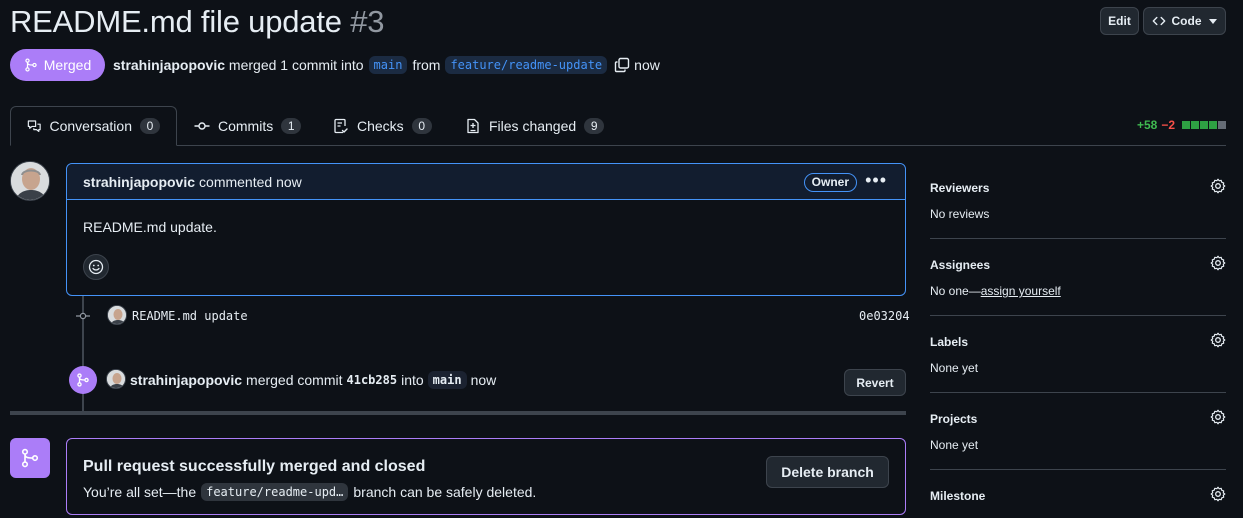  I want to click on tab-conversation-count: 0, so click(150, 126).